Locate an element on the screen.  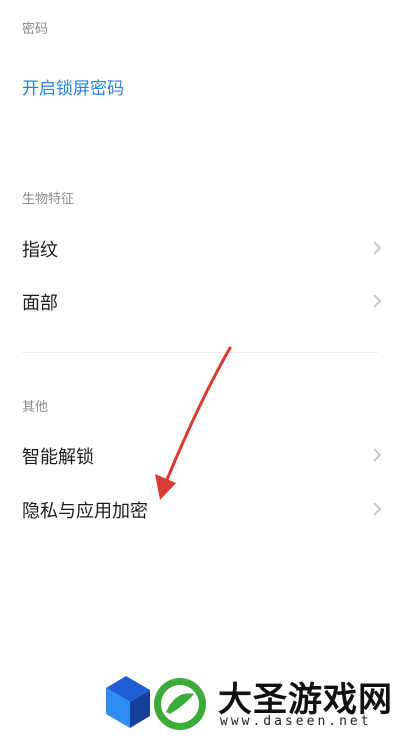
settings-item-privacy-app-encryption: 隐私与应用加密 is located at coordinates (200, 509).